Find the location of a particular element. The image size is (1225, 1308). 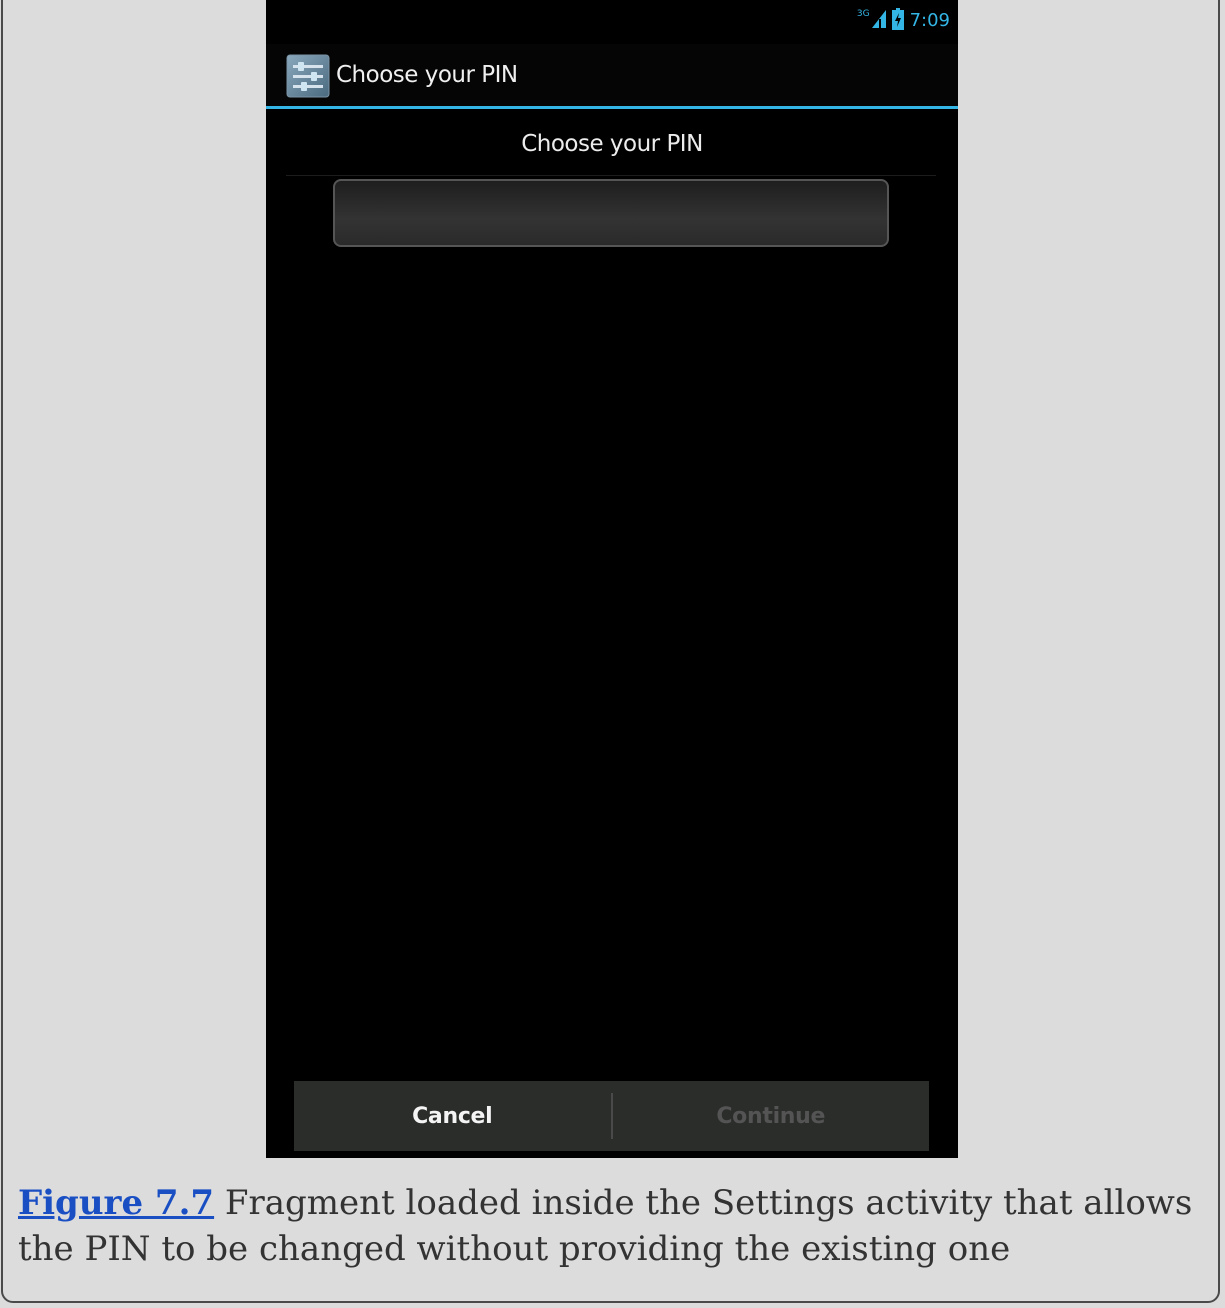

pin-input is located at coordinates (611, 213).